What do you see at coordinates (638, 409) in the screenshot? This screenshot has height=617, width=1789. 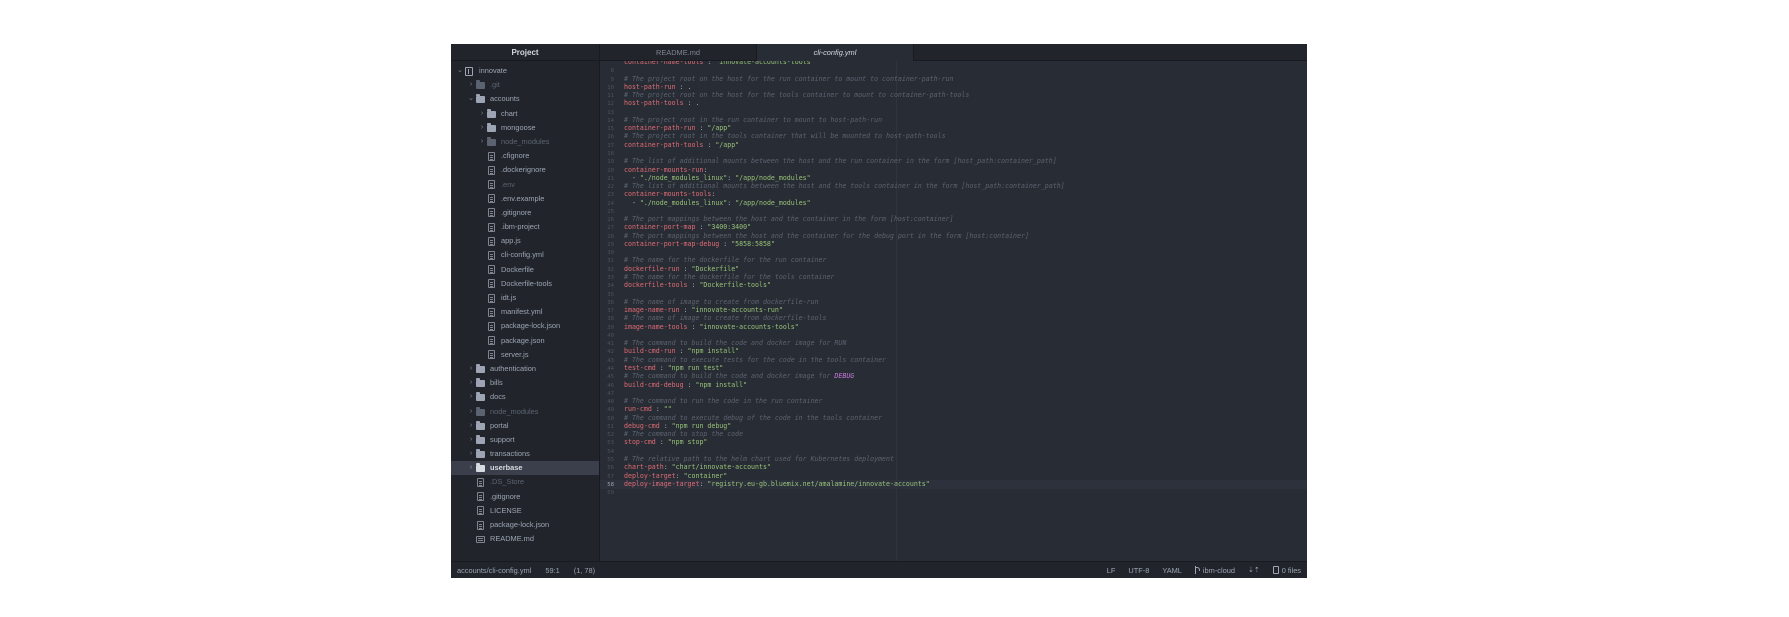 I see `code-token: run-cmd` at bounding box center [638, 409].